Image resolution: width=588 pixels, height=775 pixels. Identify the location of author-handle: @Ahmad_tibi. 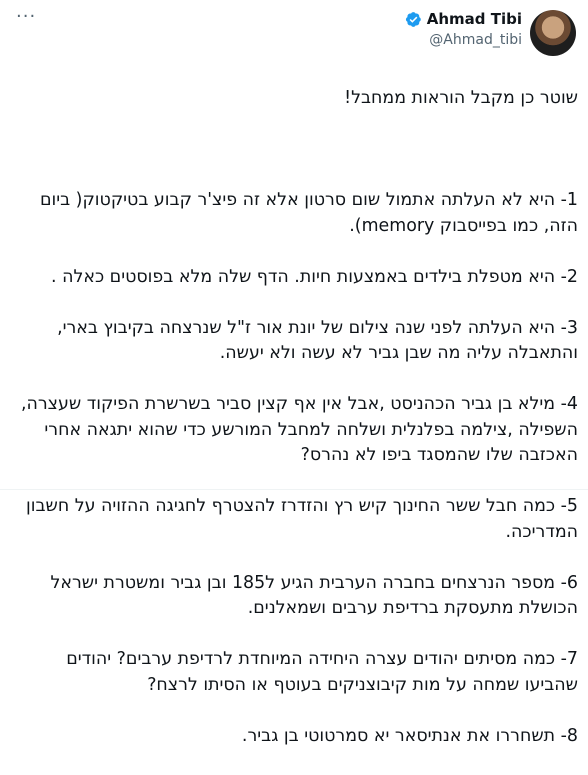
(463, 40).